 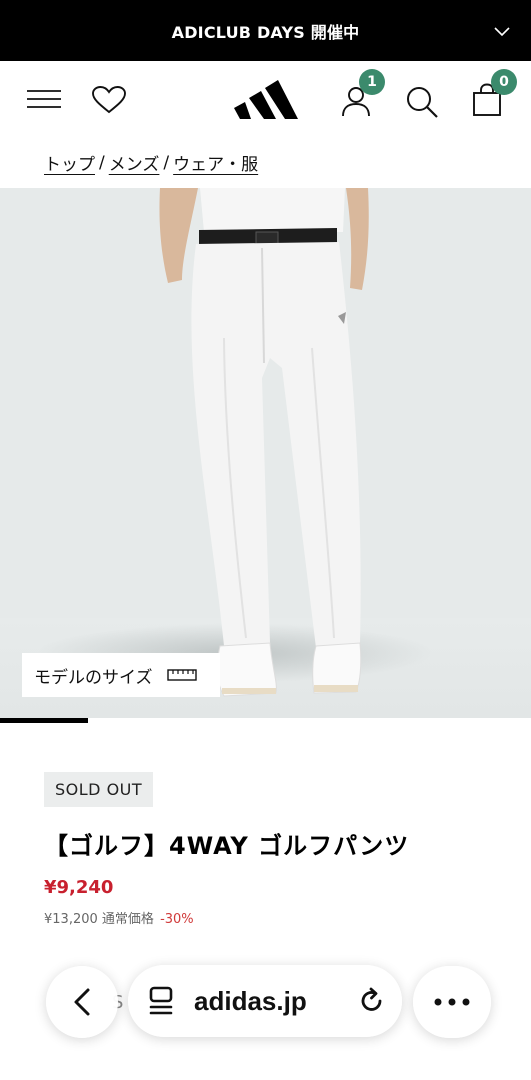 What do you see at coordinates (250, 1000) in the screenshot?
I see `url-text: adidas.jp` at bounding box center [250, 1000].